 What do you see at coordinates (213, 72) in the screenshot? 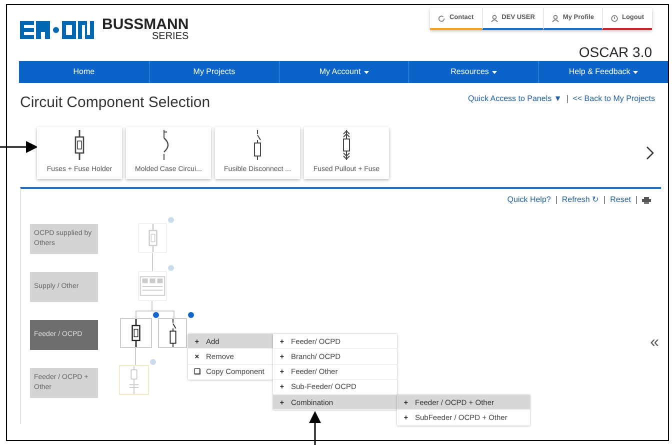
I see `nav-item: My Projects` at bounding box center [213, 72].